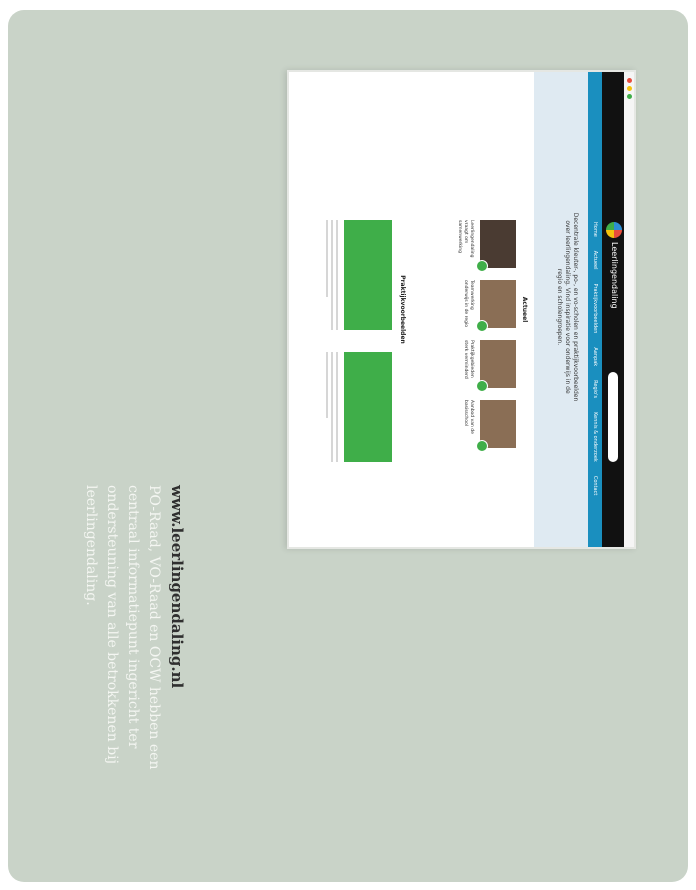 The height and width of the screenshot is (890, 696). Describe the element at coordinates (614, 230) in the screenshot. I see `site-logo-icon` at that location.